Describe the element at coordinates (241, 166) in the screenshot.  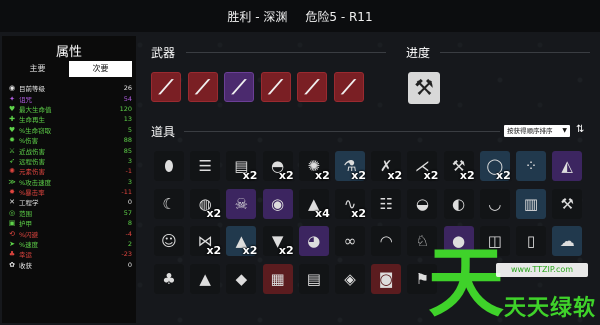
I see `item-slot: ▤ x2` at that location.